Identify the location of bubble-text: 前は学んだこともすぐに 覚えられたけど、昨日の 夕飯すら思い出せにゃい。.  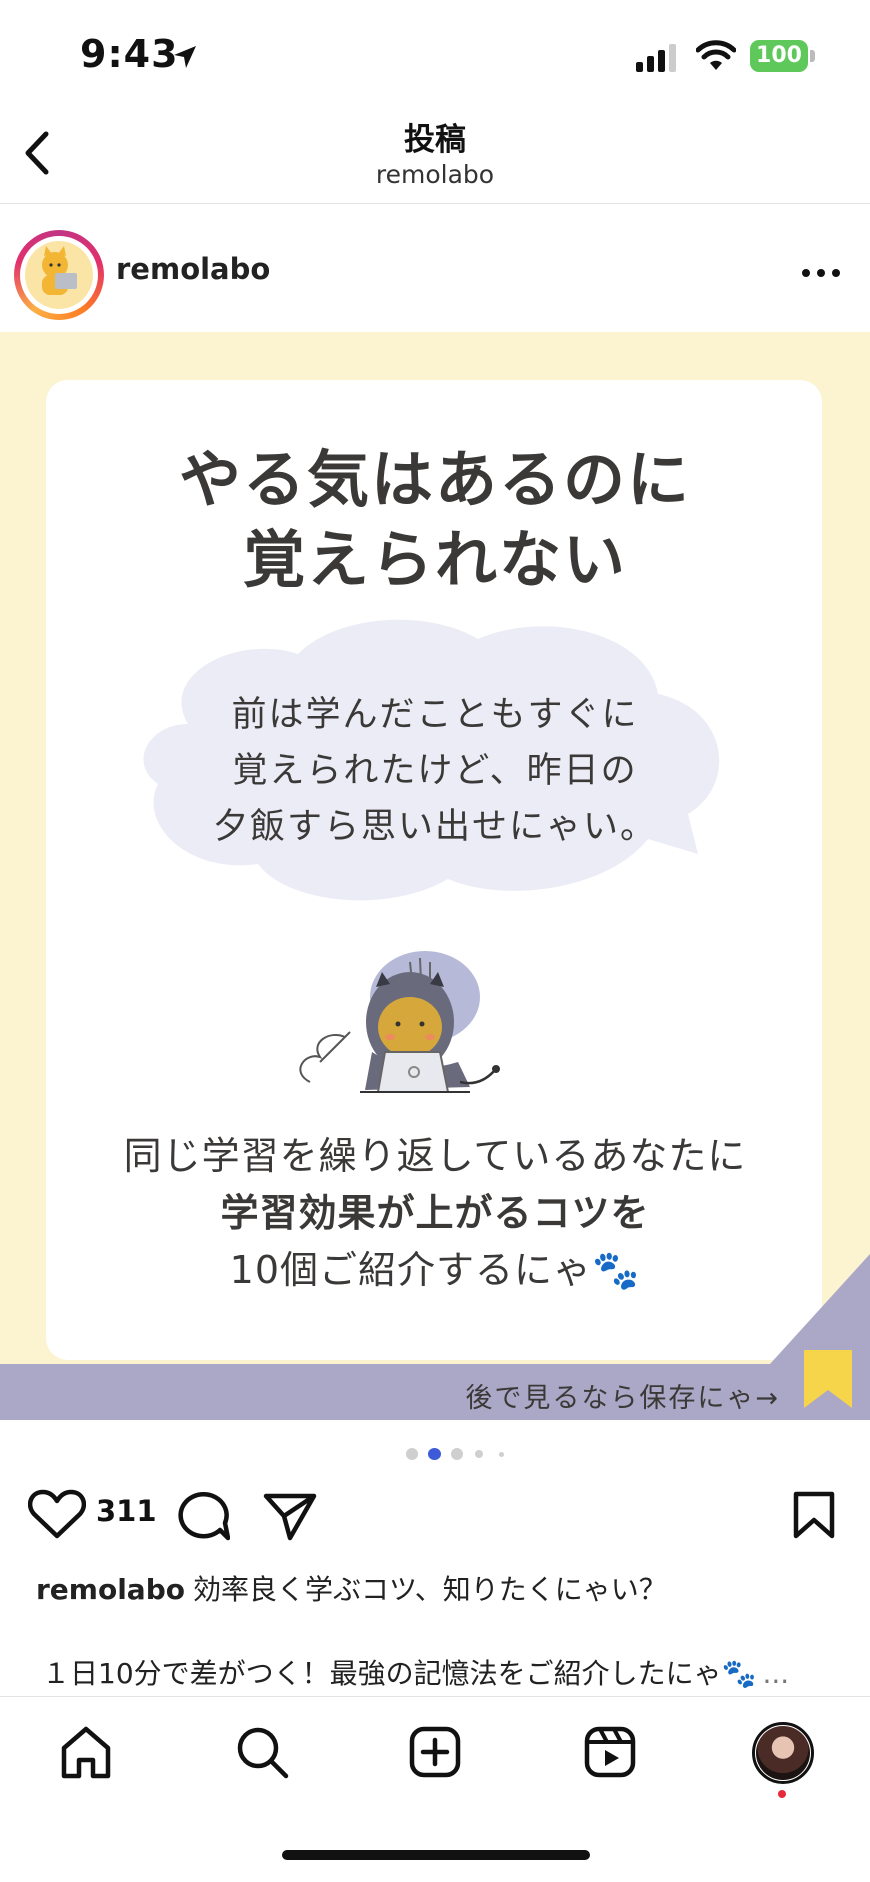
(435, 771).